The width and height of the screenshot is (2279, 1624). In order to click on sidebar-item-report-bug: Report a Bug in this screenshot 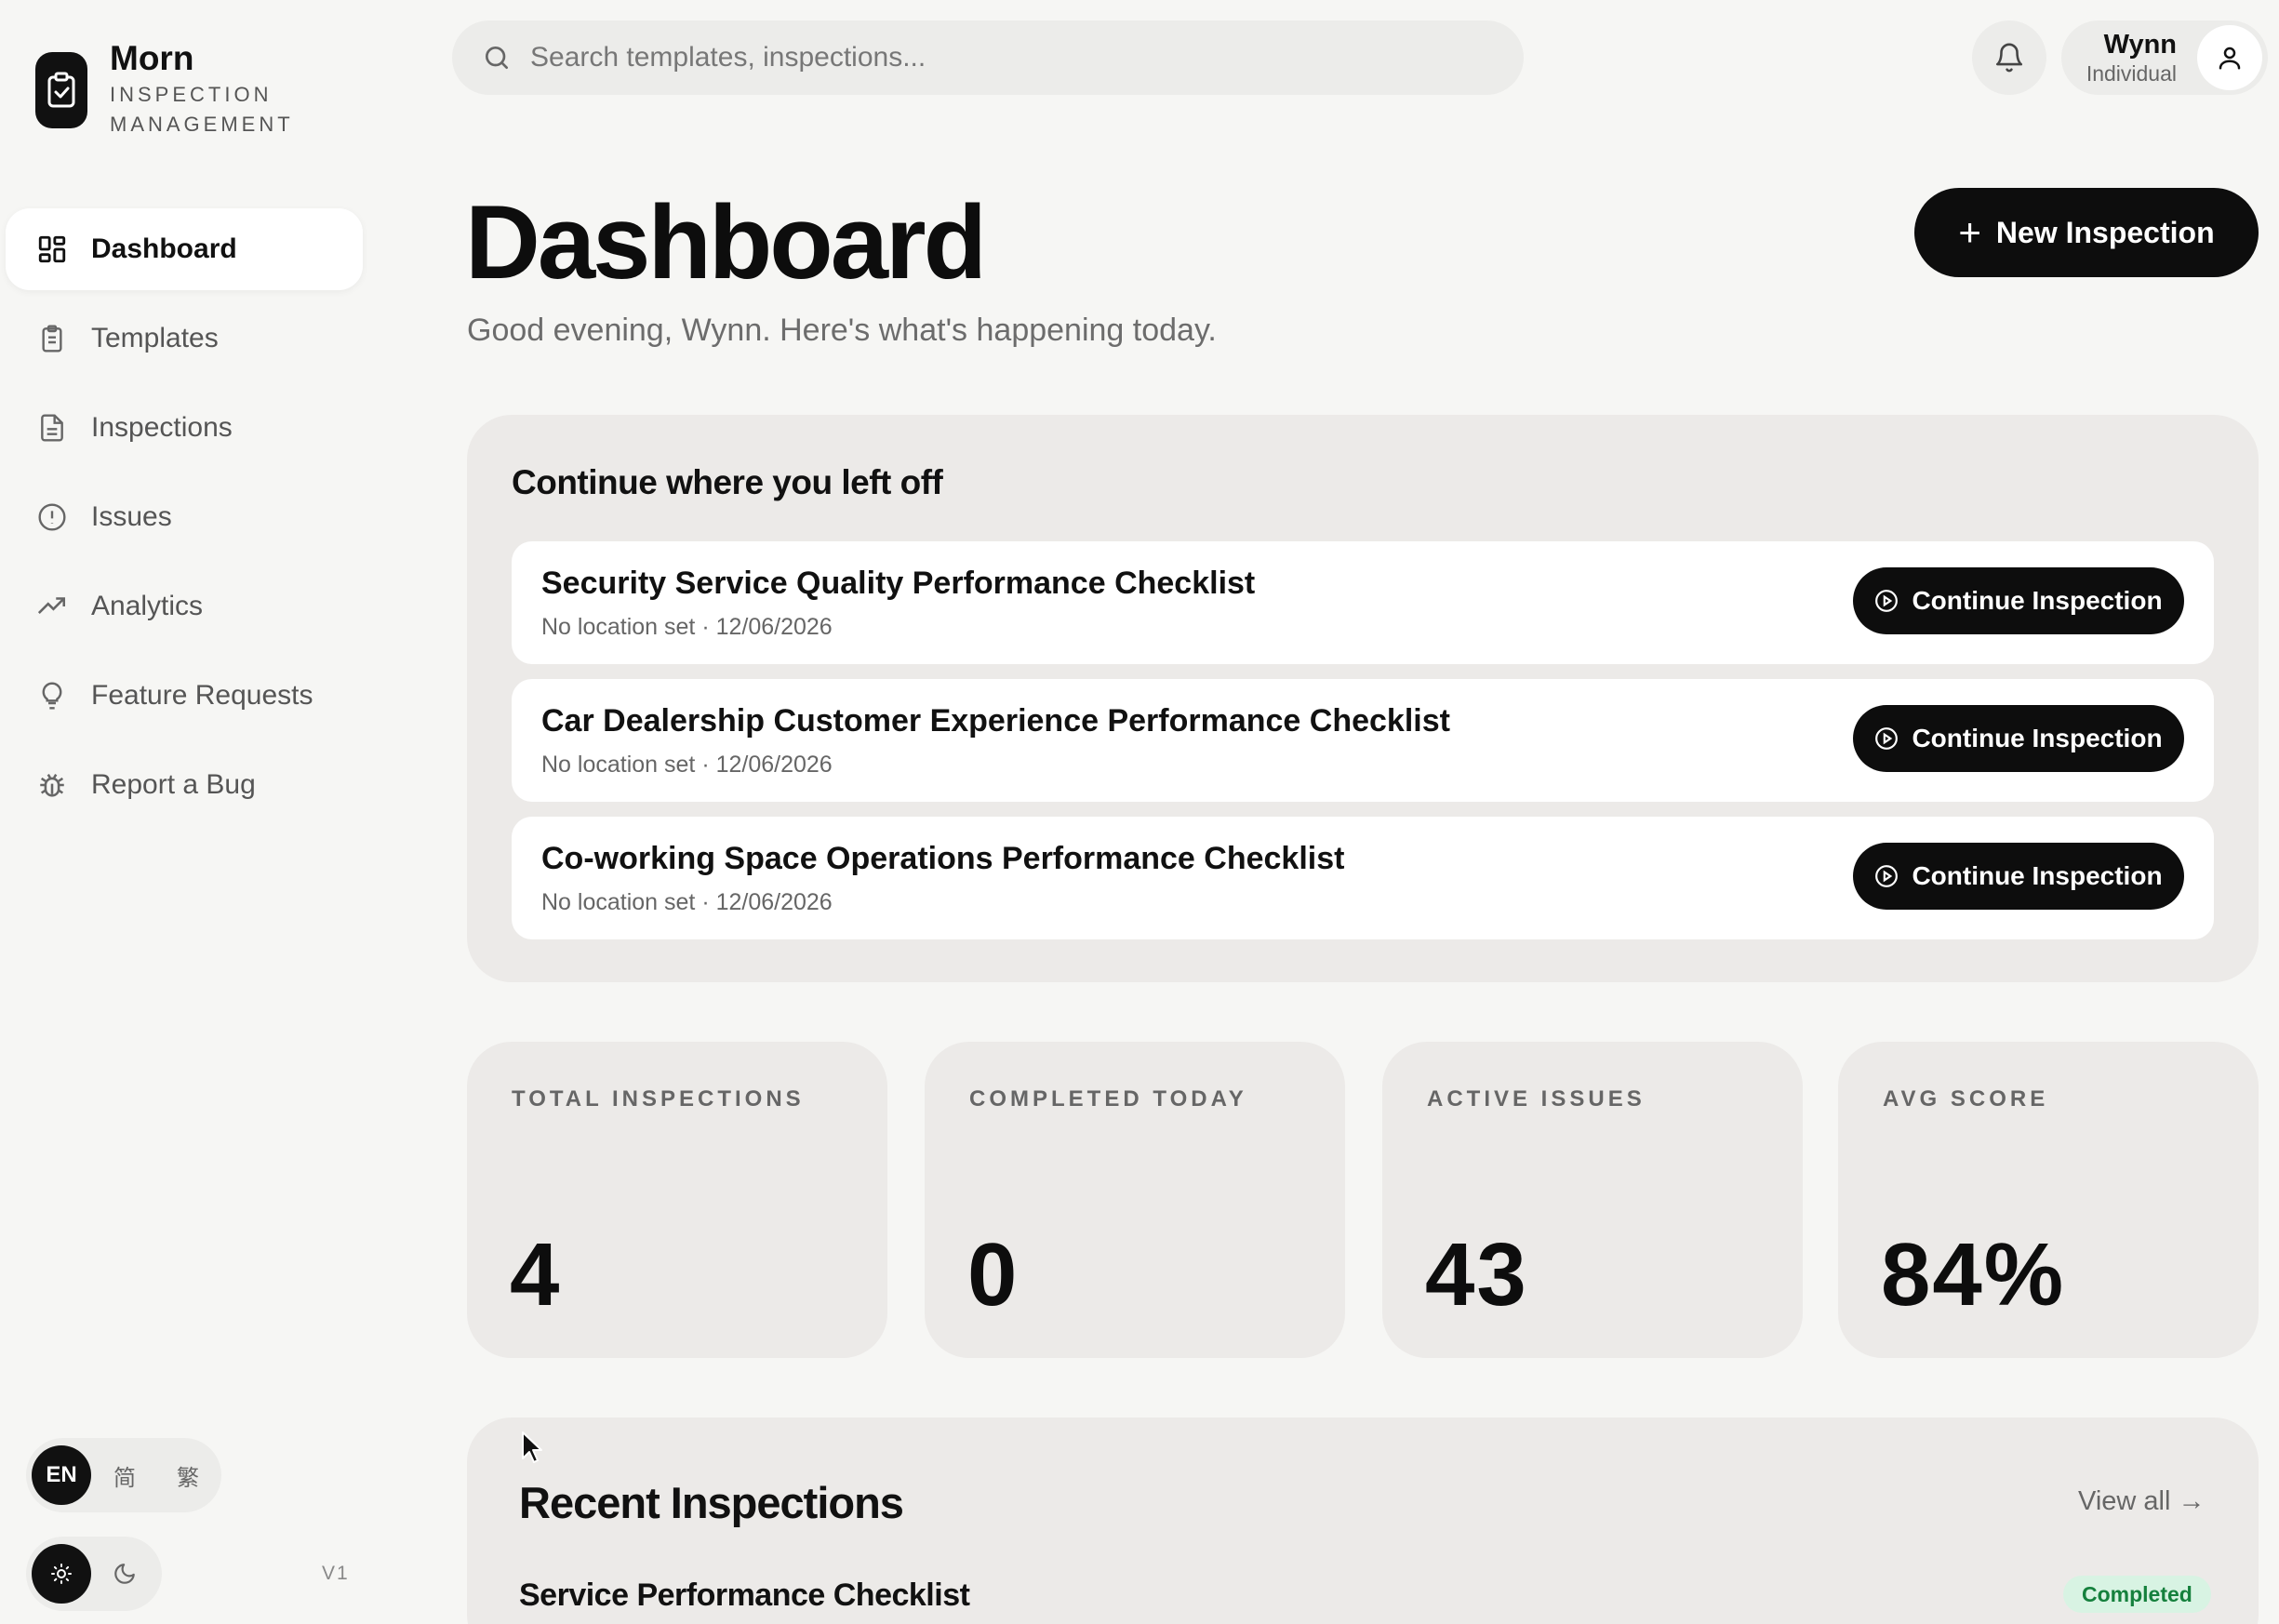, I will do `click(185, 785)`.